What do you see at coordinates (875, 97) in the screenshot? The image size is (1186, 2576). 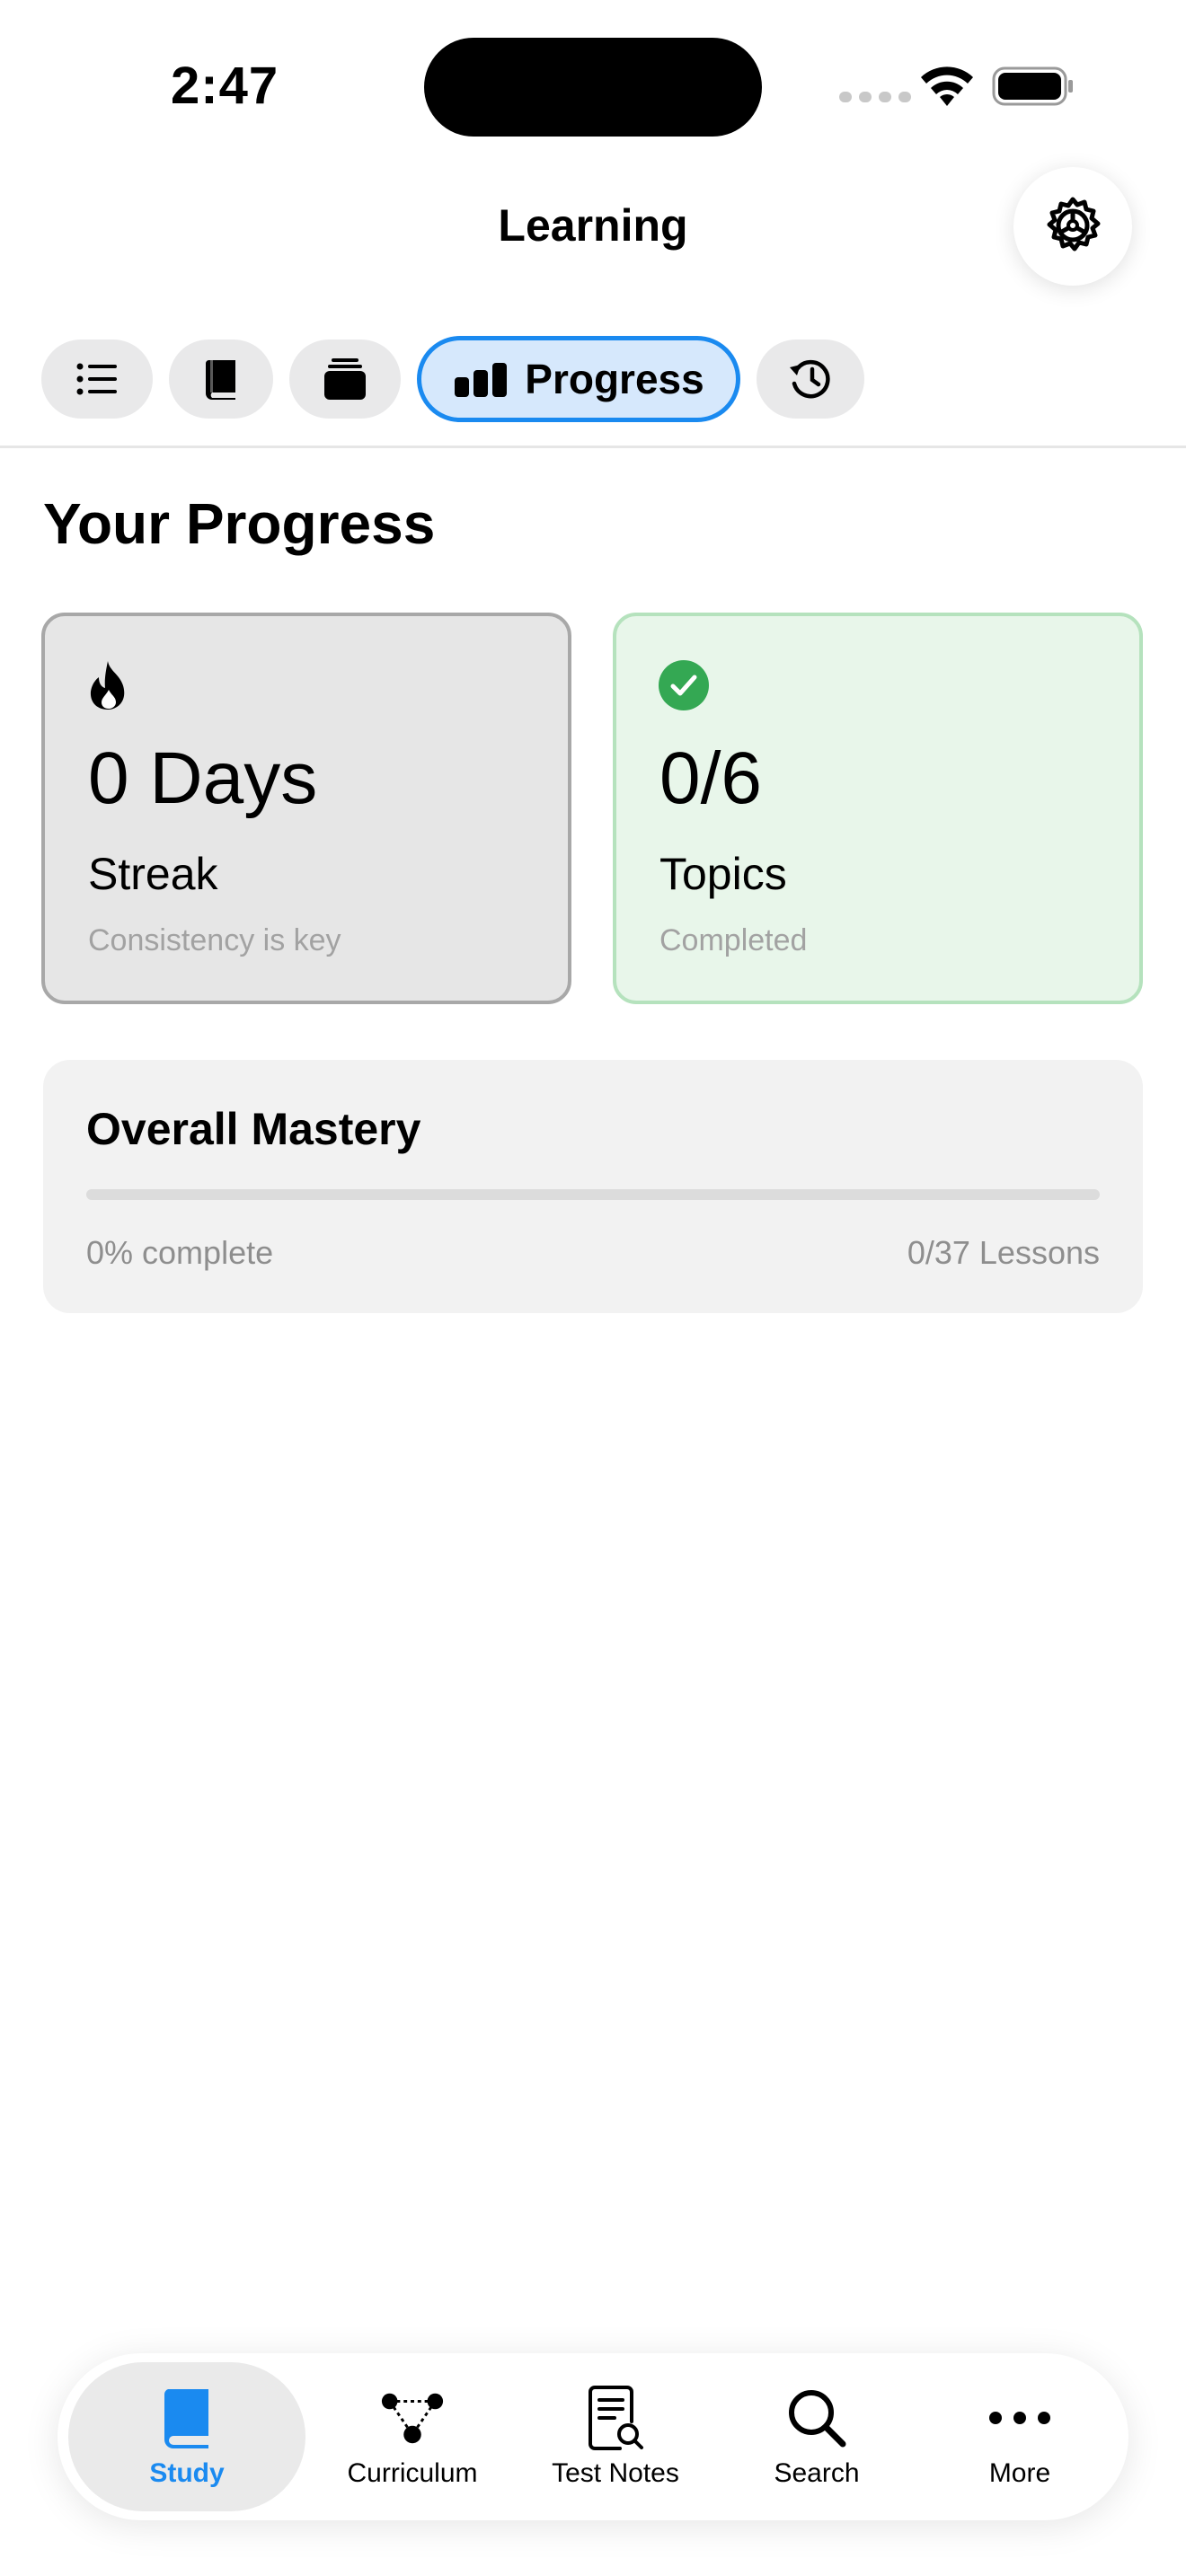 I see `cellular-signal-icon` at bounding box center [875, 97].